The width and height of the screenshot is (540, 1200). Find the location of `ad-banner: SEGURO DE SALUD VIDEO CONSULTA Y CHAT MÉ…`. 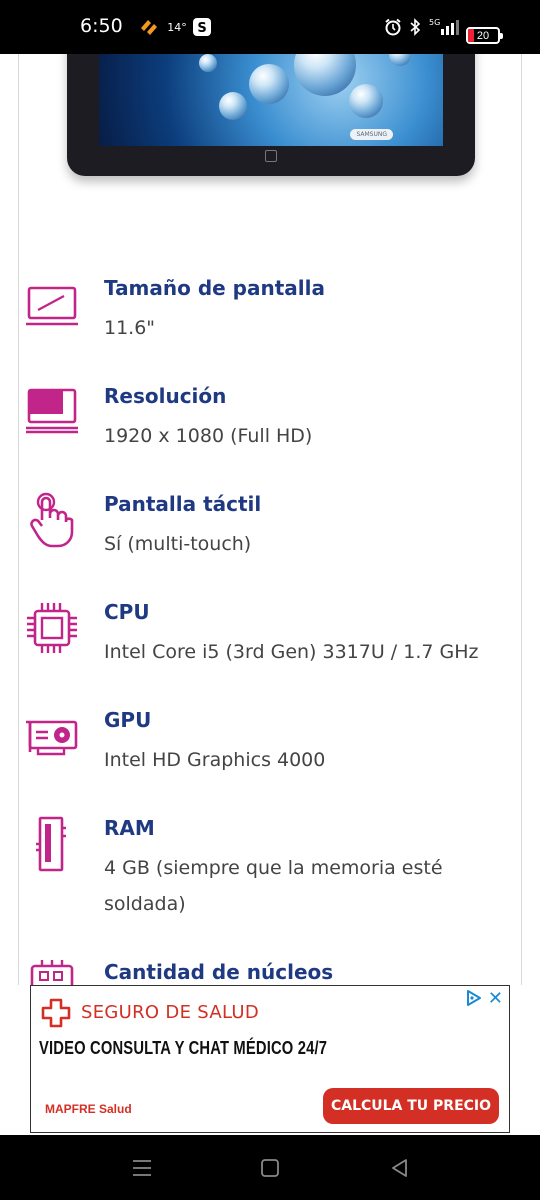

ad-banner: SEGURO DE SALUD VIDEO CONSULTA Y CHAT MÉ… is located at coordinates (270, 1059).